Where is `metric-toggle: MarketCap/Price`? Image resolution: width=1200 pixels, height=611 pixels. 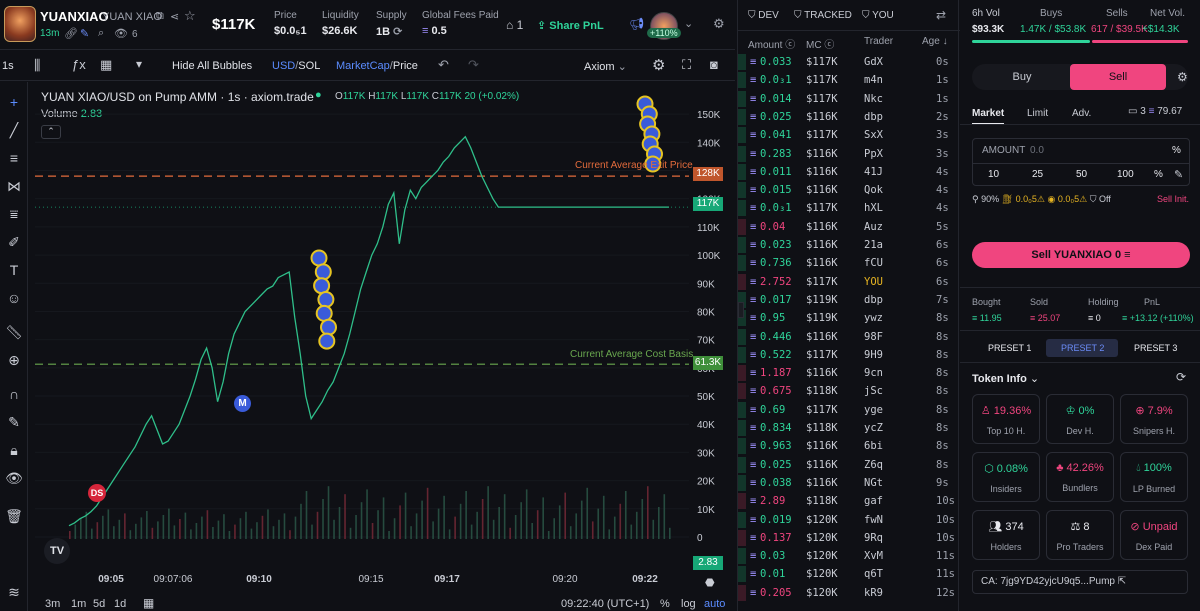 metric-toggle: MarketCap/Price is located at coordinates (377, 66).